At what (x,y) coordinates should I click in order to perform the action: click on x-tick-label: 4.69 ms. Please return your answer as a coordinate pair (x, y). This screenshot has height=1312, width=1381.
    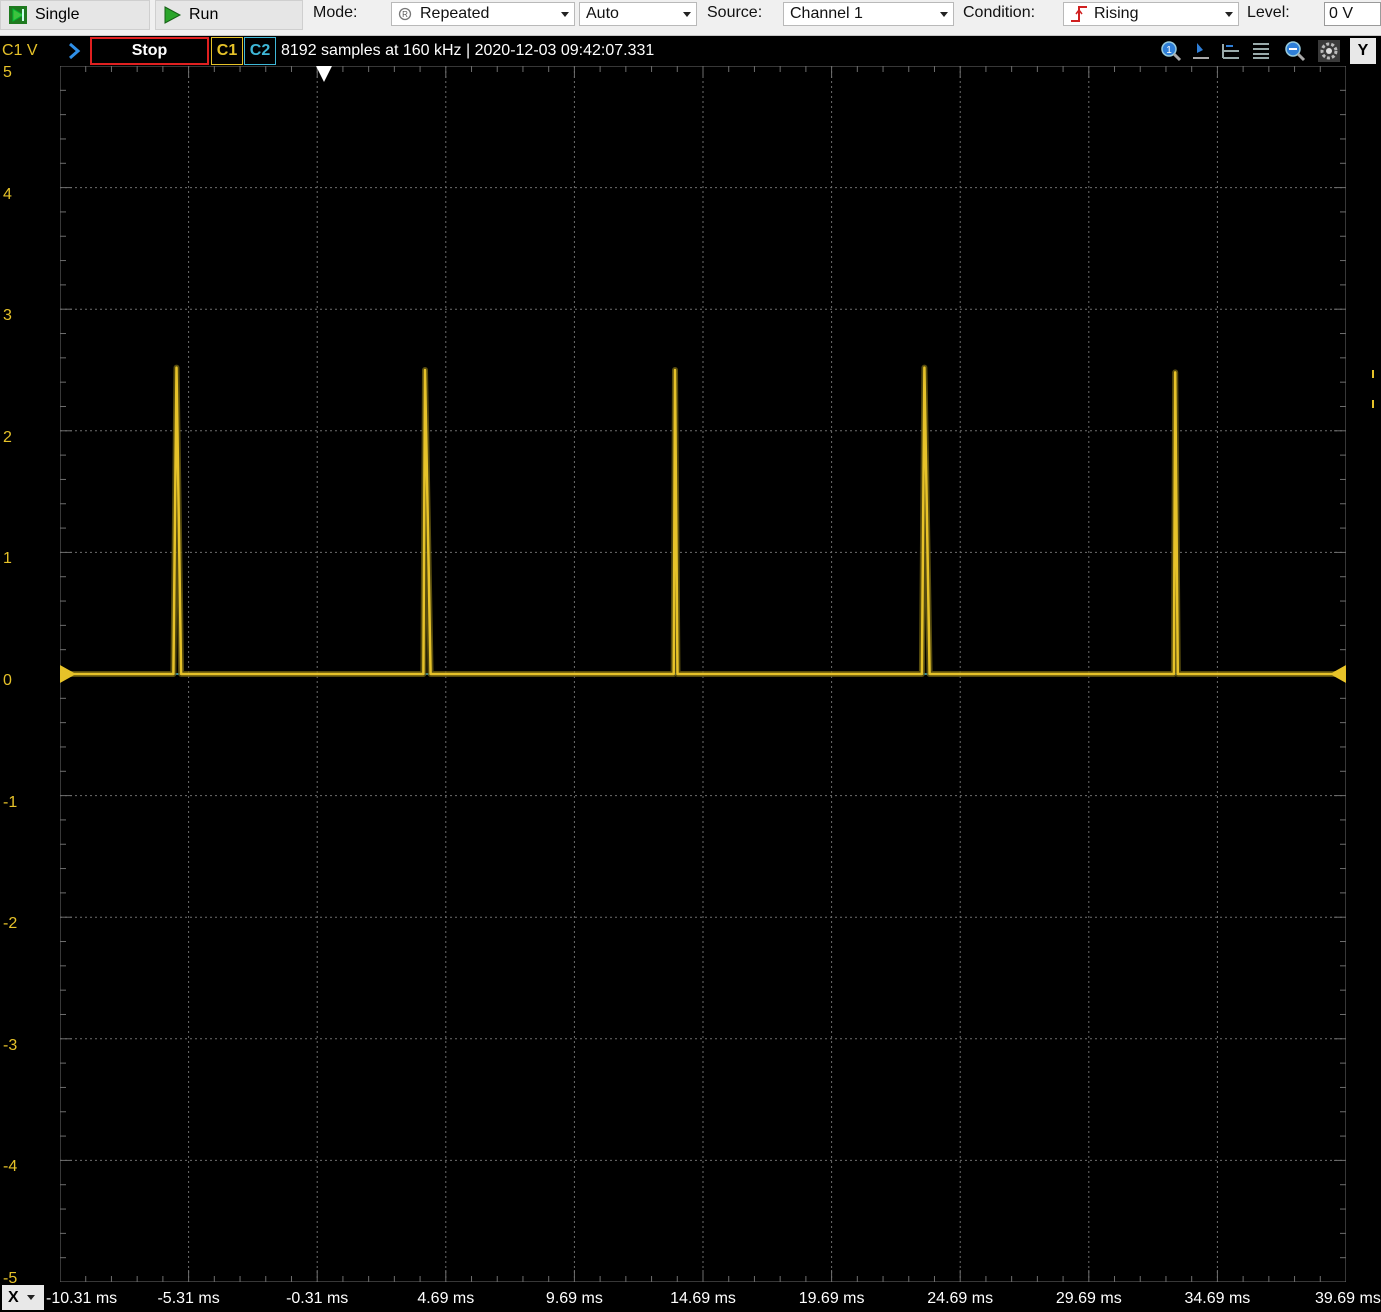
    Looking at the image, I should click on (446, 1298).